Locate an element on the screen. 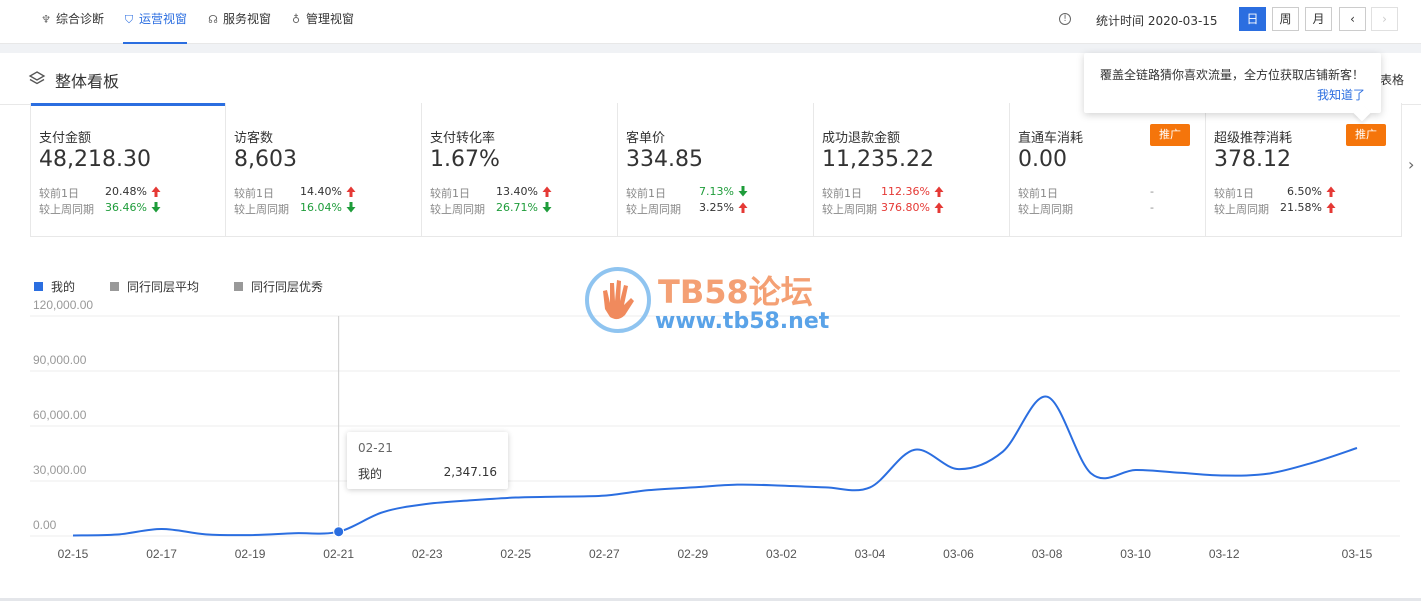  metric-label: 直通车消耗 is located at coordinates (1051, 138).